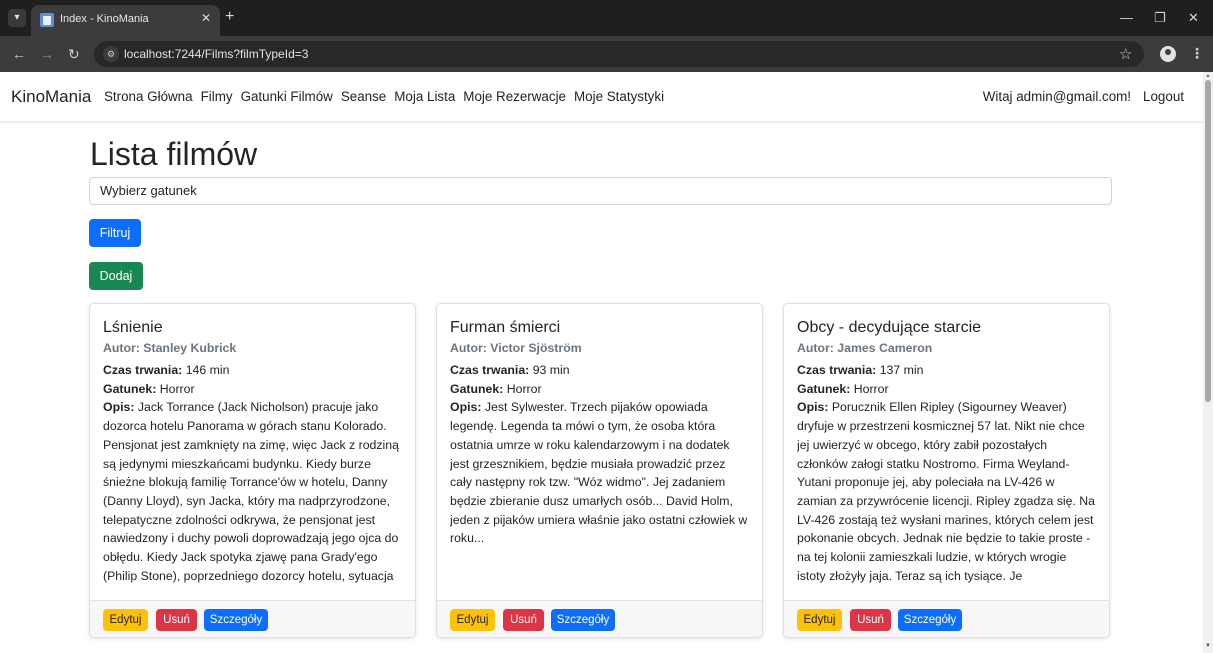  I want to click on url-text: localhost:7244/Films?filmTypeId=3, so click(216, 54).